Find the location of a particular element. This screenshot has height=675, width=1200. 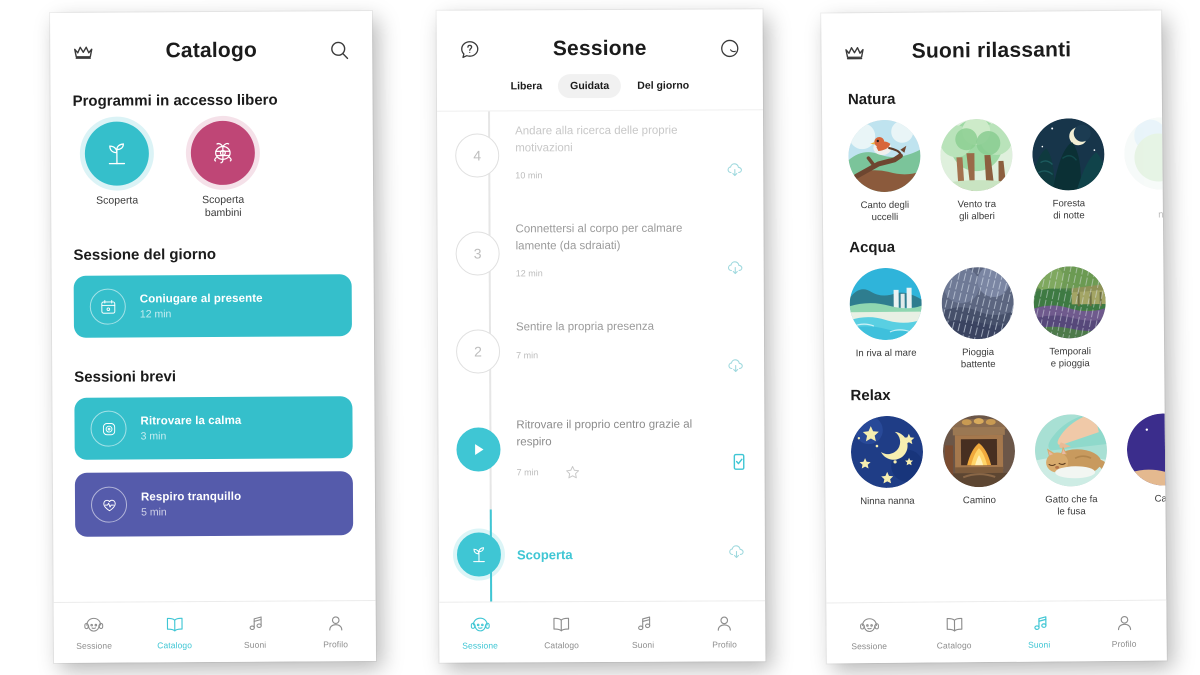

page-title: Catalogo is located at coordinates (211, 50).